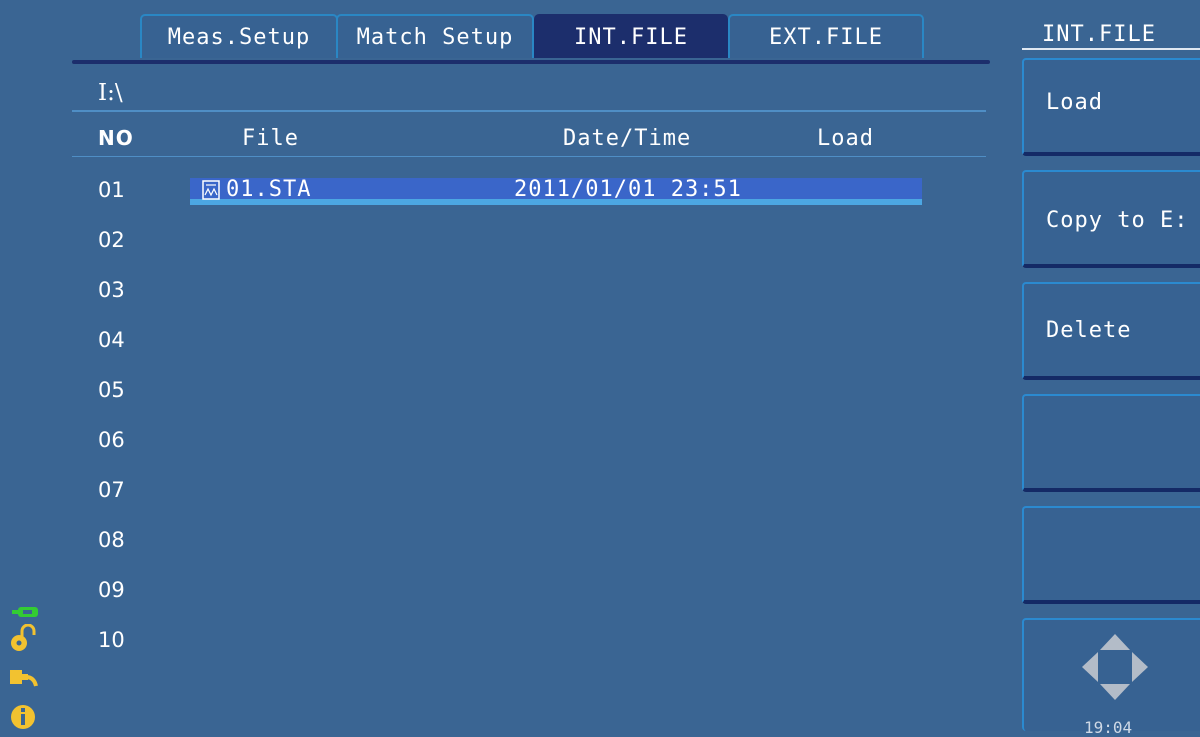  What do you see at coordinates (845, 138) in the screenshot?
I see `column-header-load: Load` at bounding box center [845, 138].